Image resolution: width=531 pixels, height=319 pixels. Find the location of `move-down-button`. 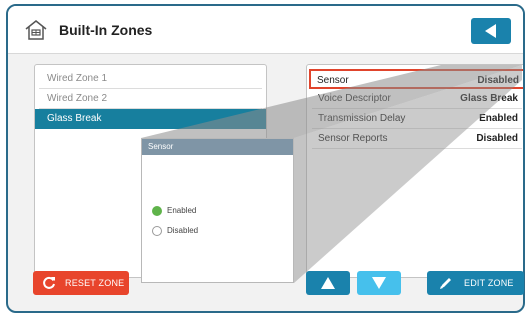

move-down-button is located at coordinates (379, 283).